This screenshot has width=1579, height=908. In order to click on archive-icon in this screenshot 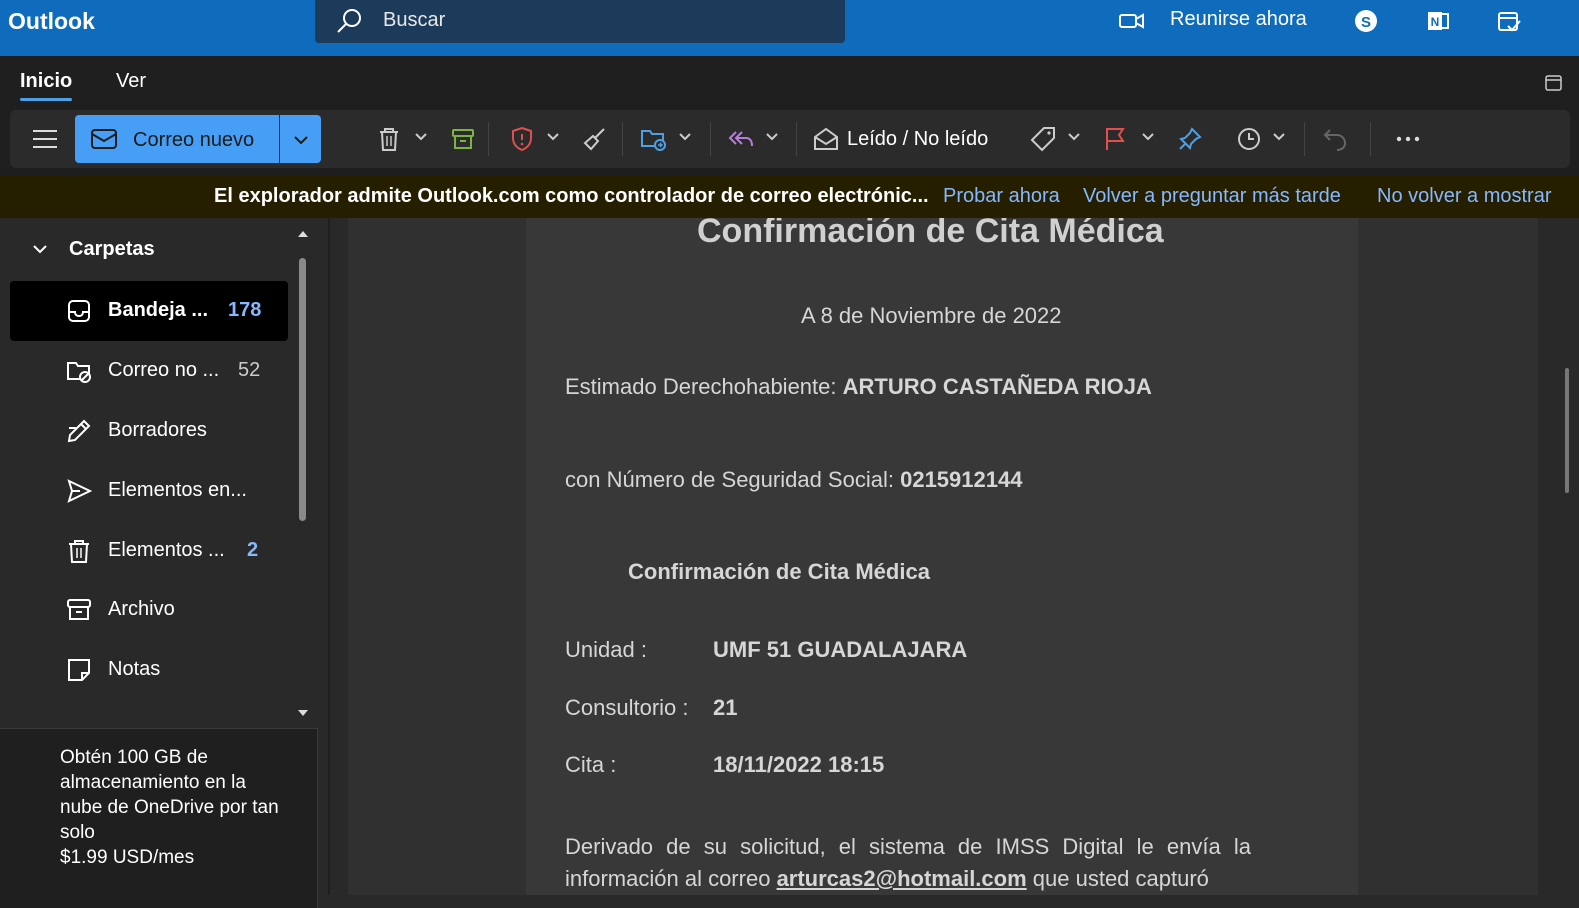, I will do `click(463, 139)`.